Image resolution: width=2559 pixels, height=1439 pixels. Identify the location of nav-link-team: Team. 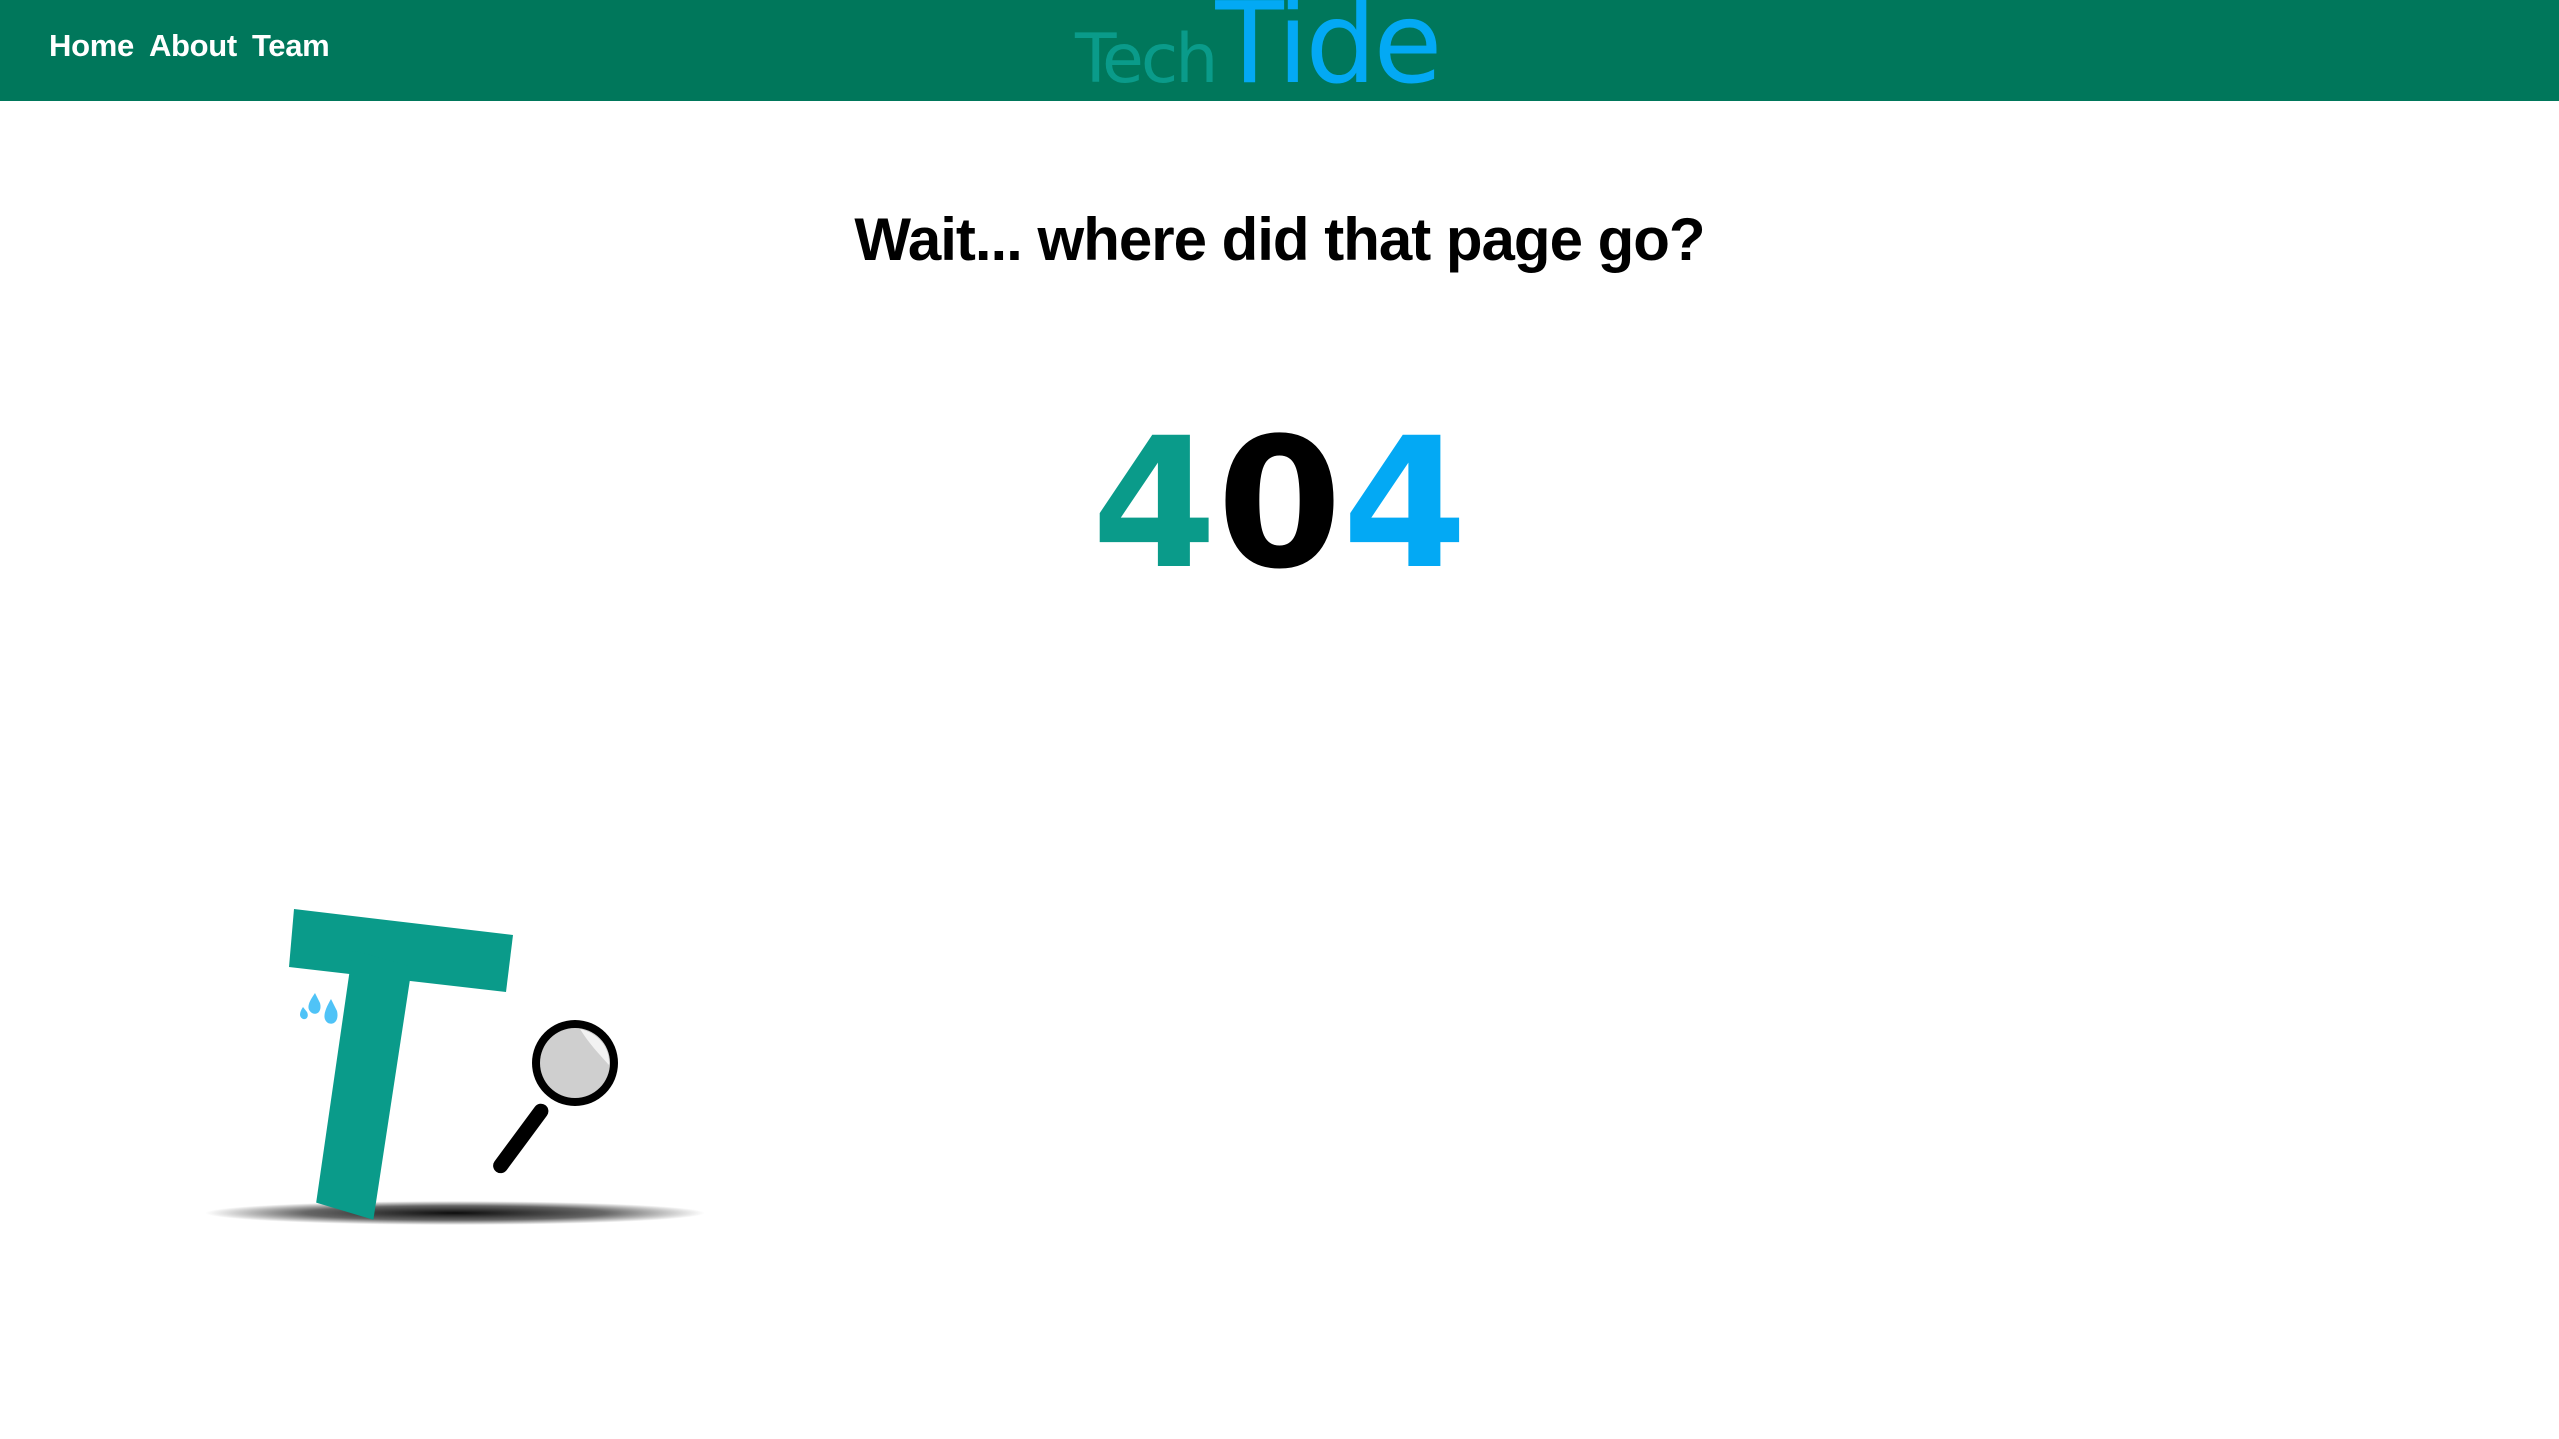
(291, 46).